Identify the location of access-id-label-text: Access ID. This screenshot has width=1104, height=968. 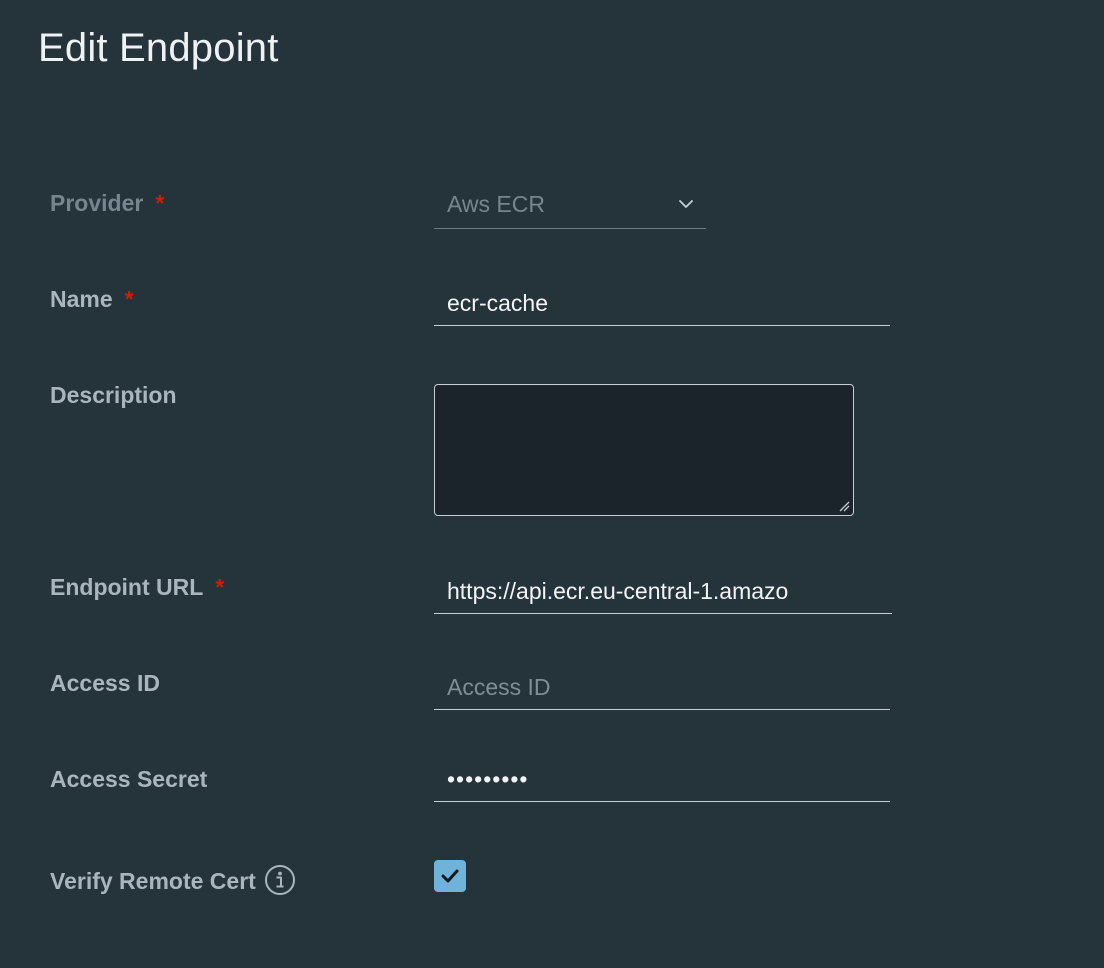
(105, 683).